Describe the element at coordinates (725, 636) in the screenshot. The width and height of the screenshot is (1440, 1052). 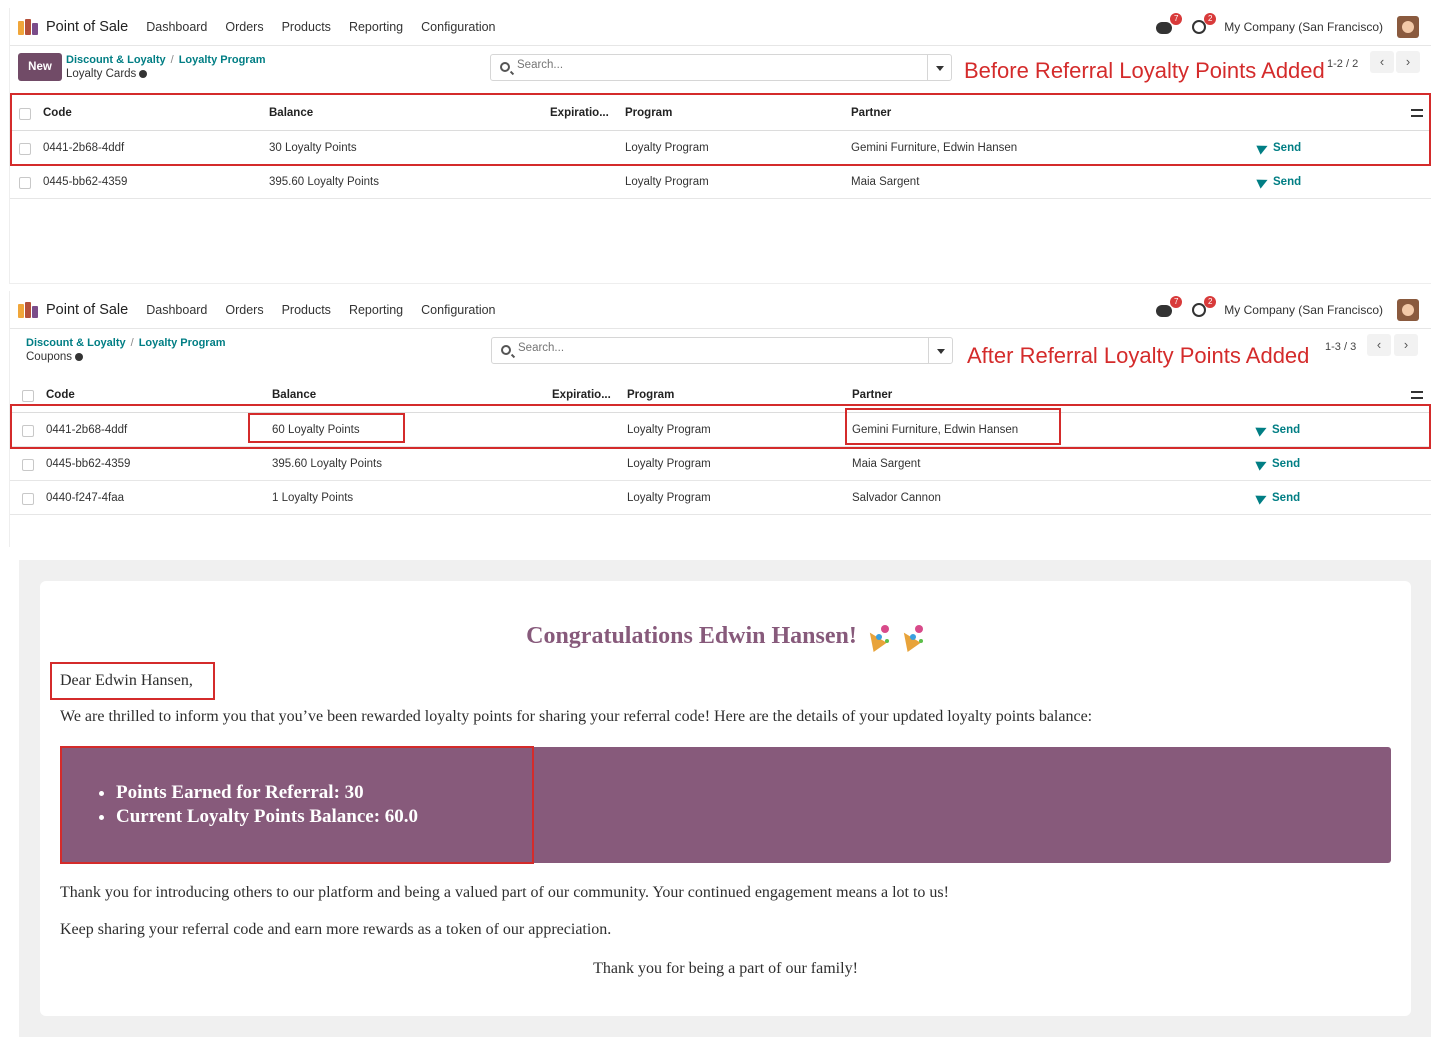
I see `email-title: Congratulations Edwin Hansen!` at that location.